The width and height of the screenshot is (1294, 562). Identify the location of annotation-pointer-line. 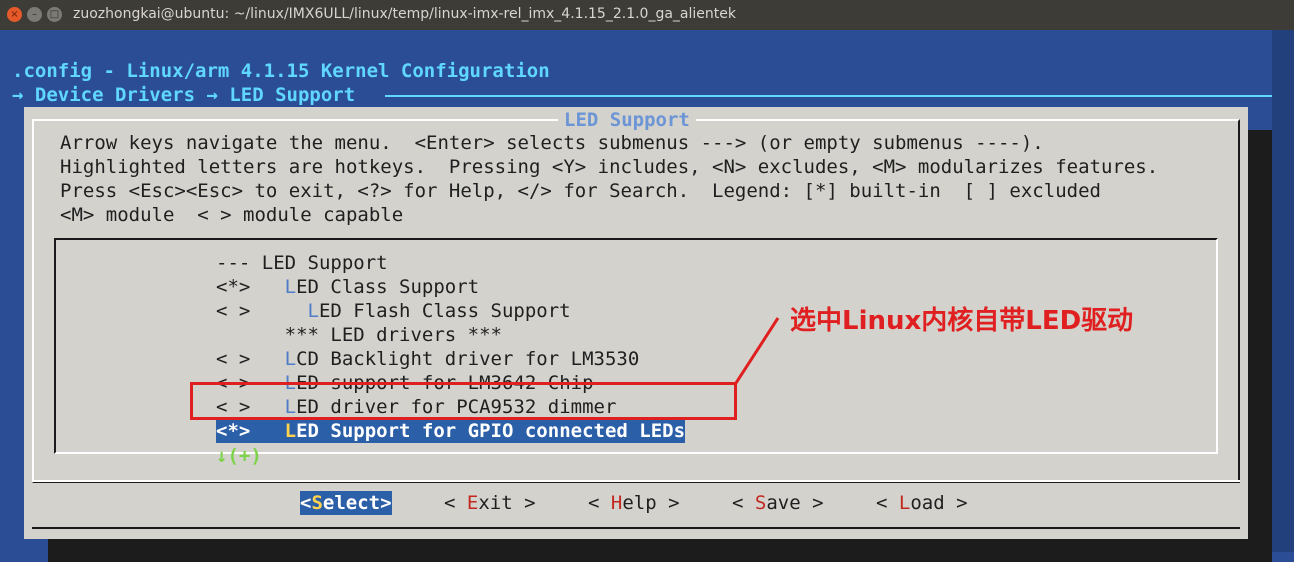
(757, 350).